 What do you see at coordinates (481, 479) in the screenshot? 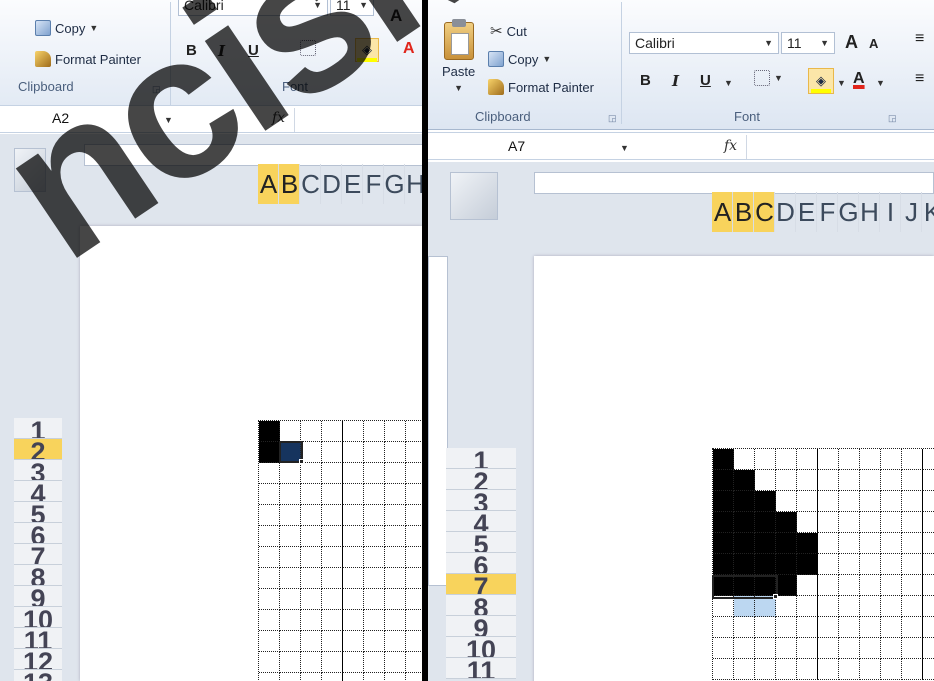
I see `row-header-2: 2` at bounding box center [481, 479].